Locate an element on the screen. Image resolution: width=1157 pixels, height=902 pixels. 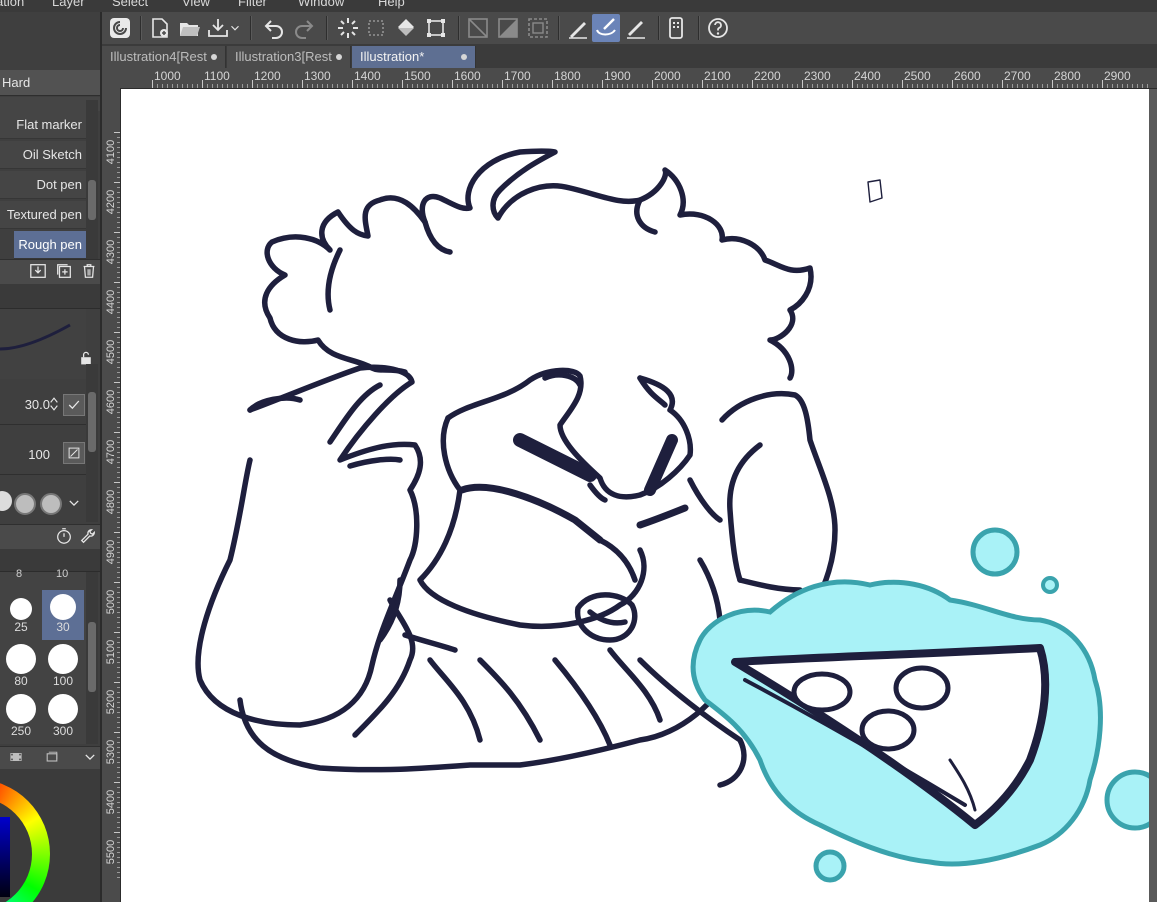
ruler-tick is located at coordinates (652, 84).